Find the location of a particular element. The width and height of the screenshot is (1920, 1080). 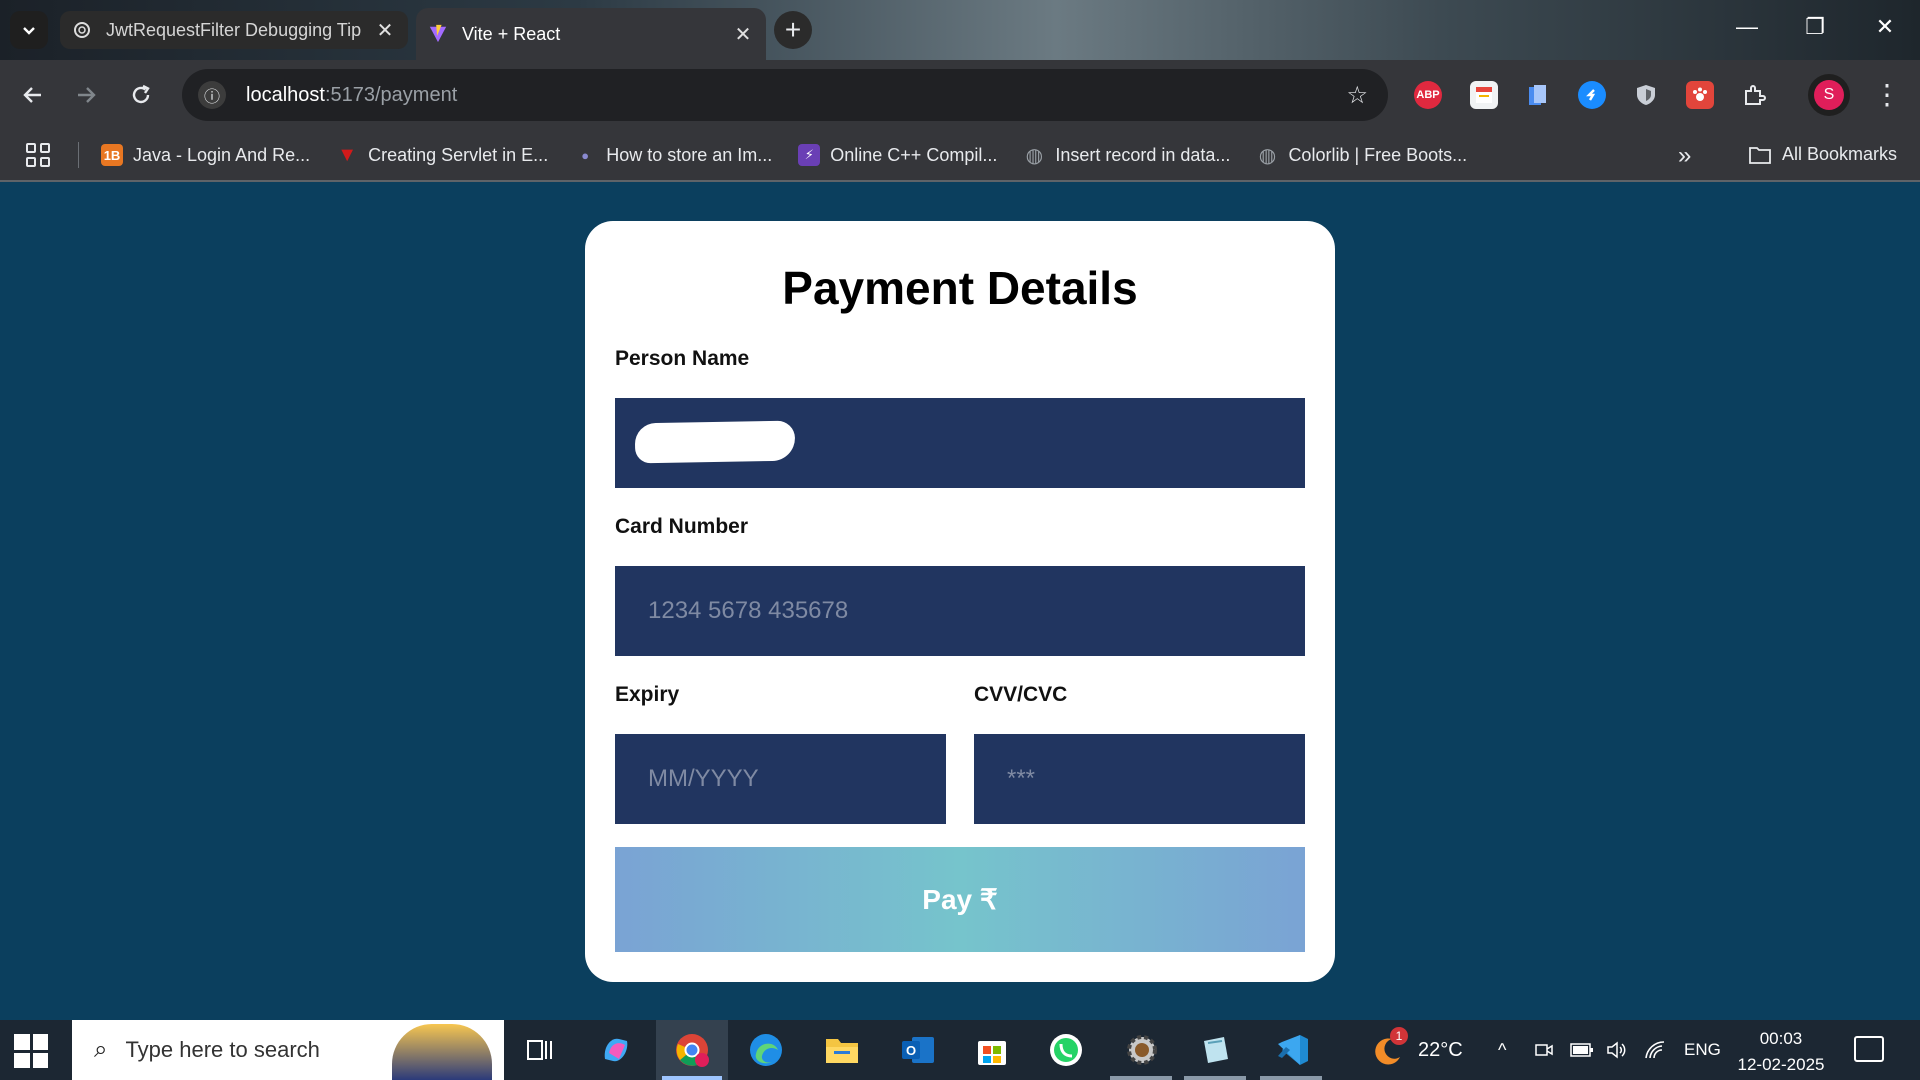

taskbar-search-placeholder: Type here to search is located at coordinates (222, 1049).